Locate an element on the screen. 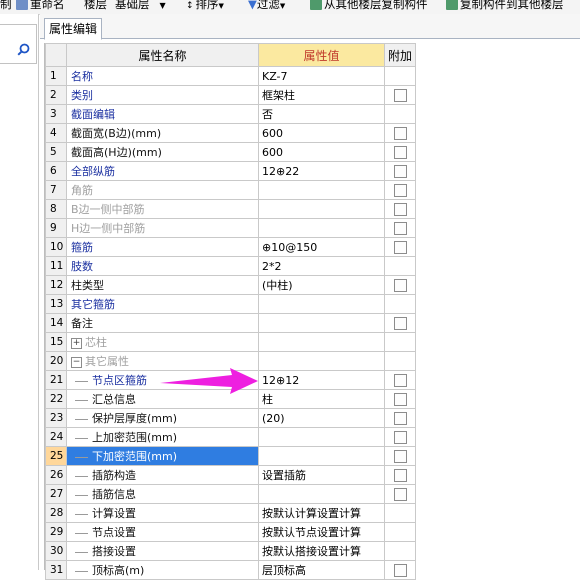  search-icon is located at coordinates (23, 49).